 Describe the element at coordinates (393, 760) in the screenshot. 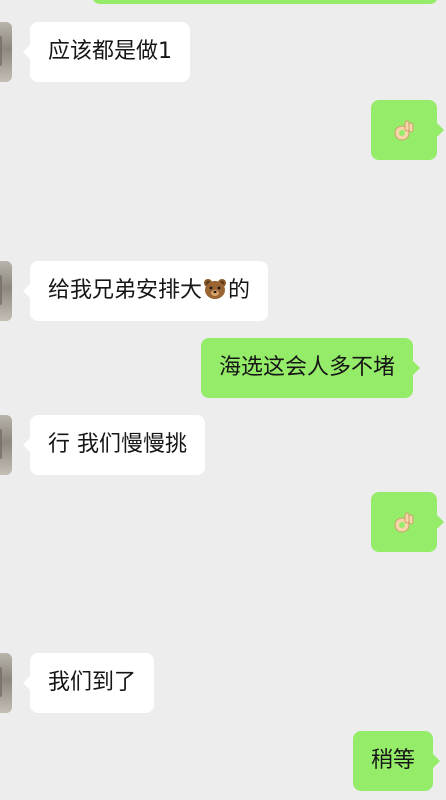

I see `message-text: 稍等` at that location.